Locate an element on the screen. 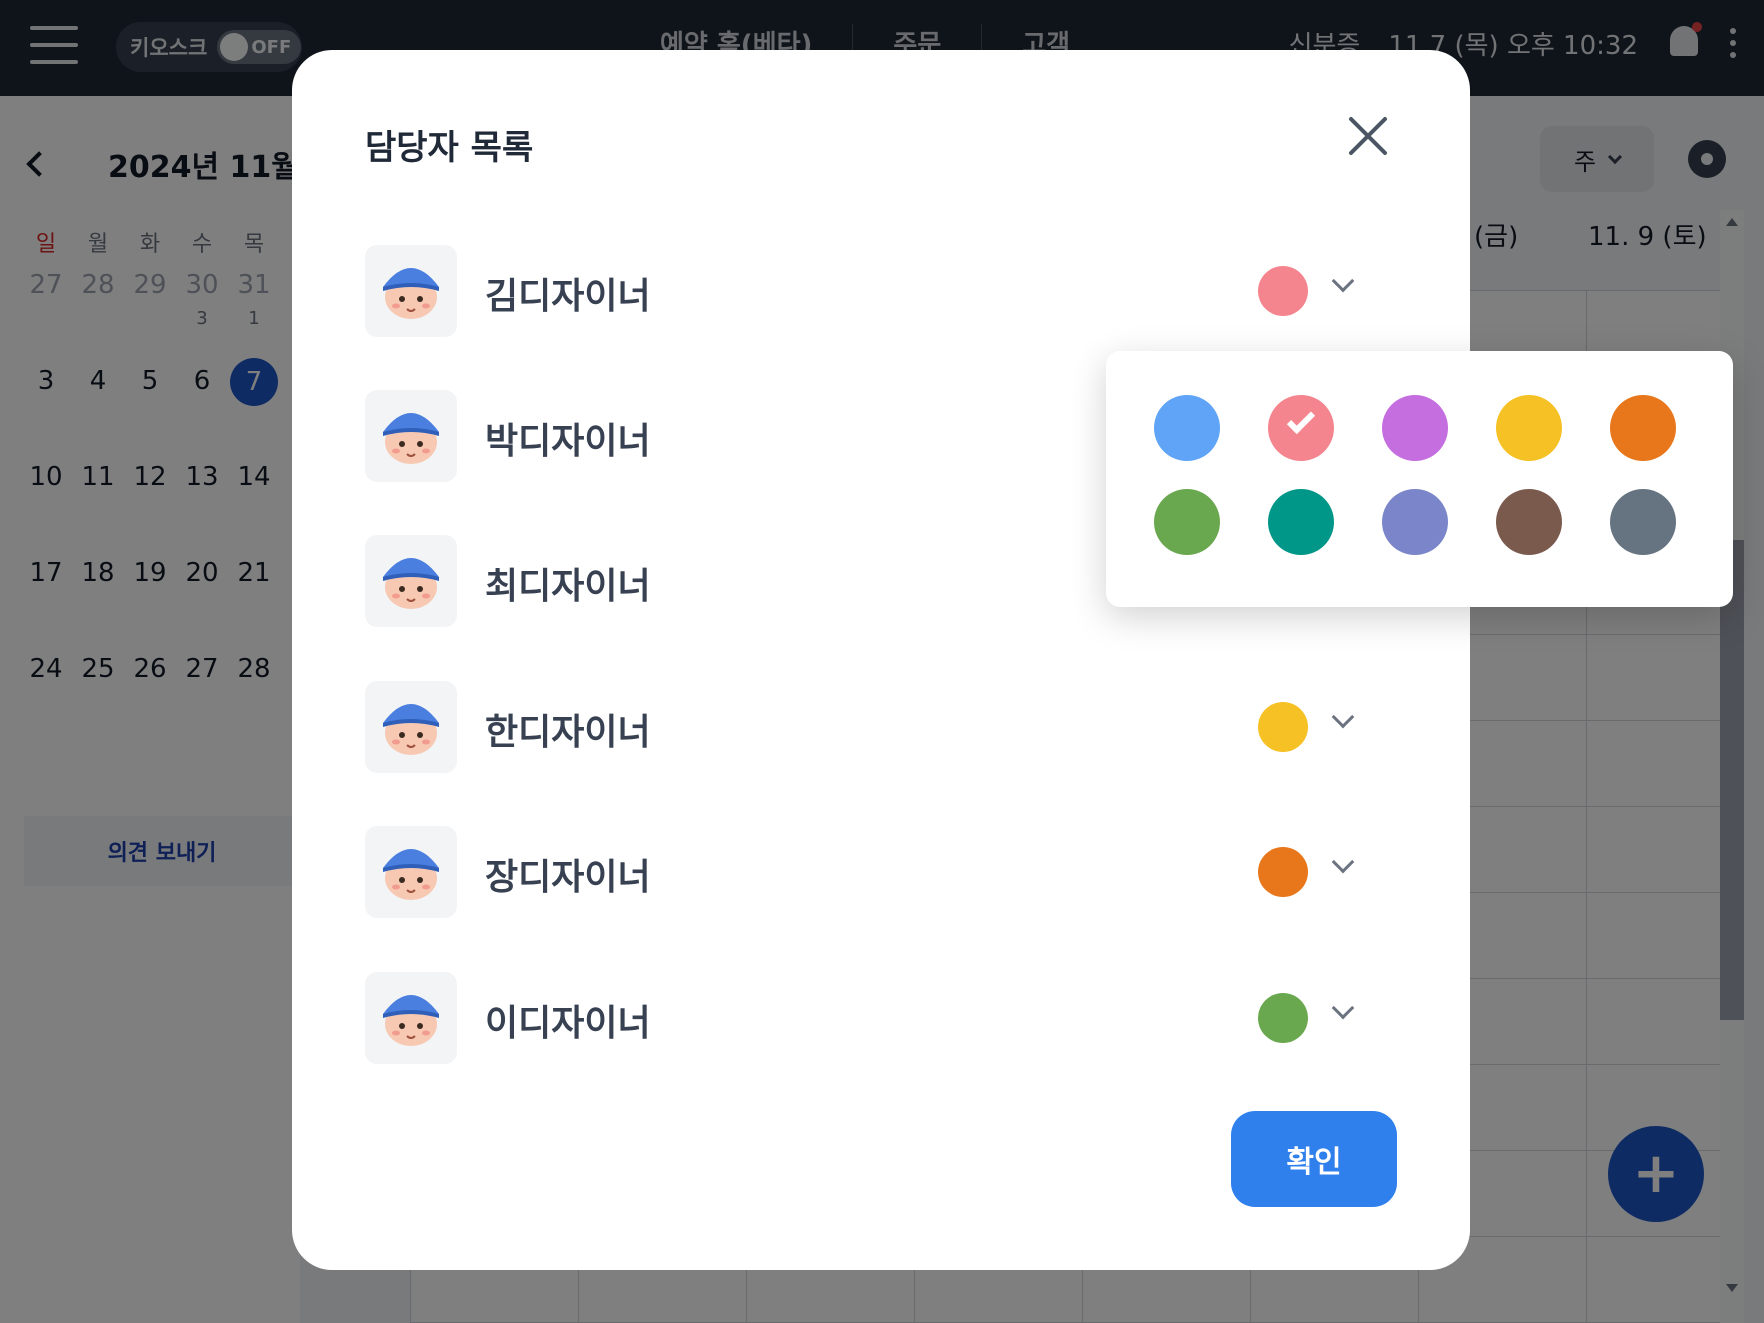 Image resolution: width=1764 pixels, height=1323 pixels. staff-name: 한디자이너 is located at coordinates (568, 732).